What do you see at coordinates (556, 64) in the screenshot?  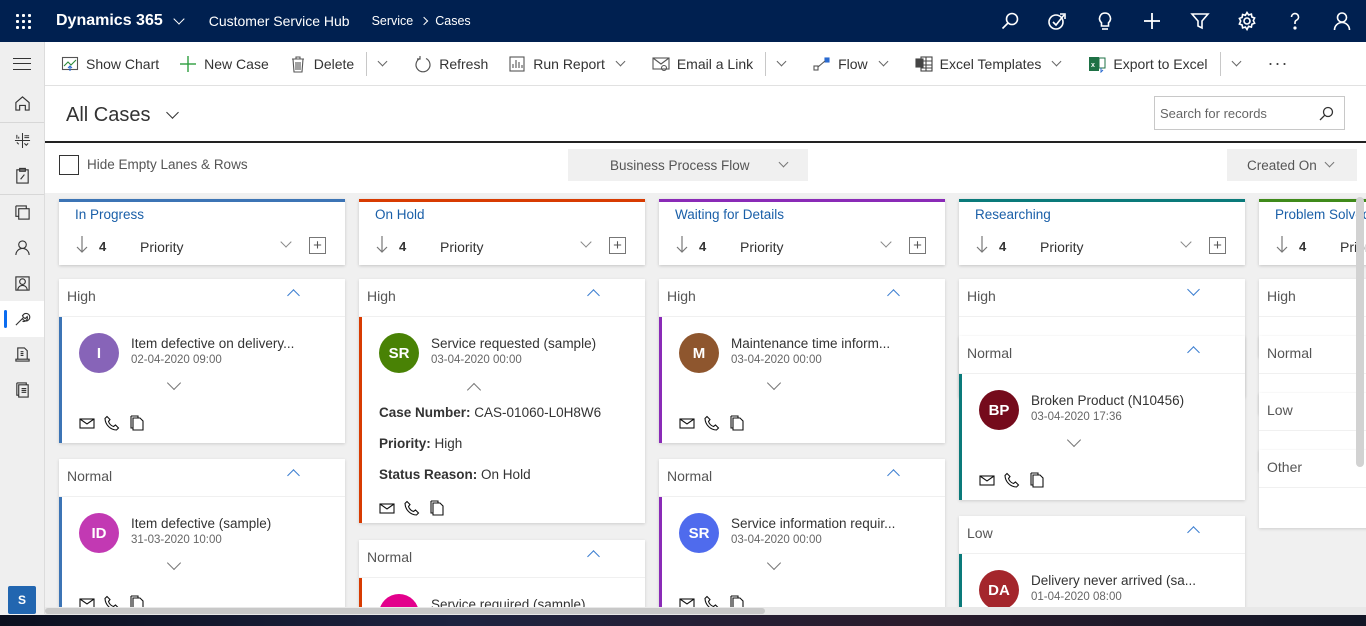 I see `run-report-button: Run Report` at bounding box center [556, 64].